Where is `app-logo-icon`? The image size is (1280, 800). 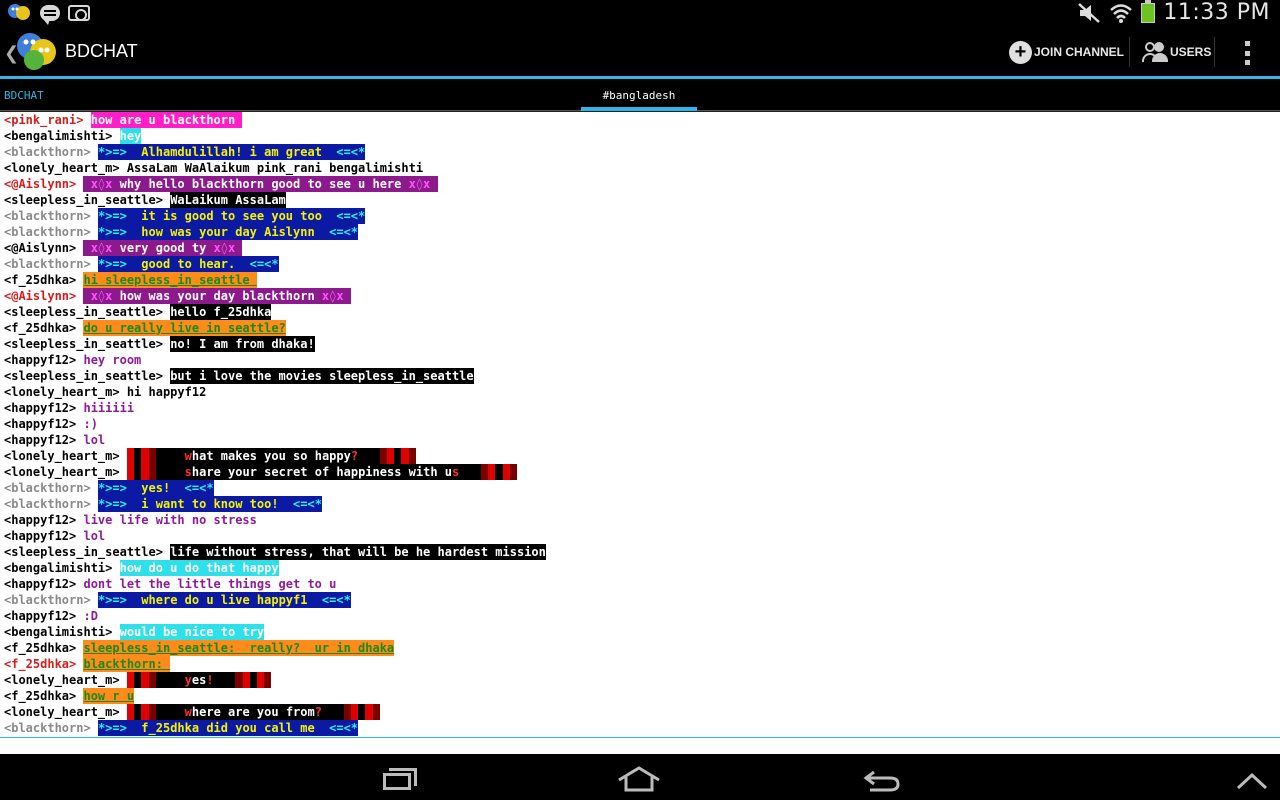
app-logo-icon is located at coordinates (37, 52).